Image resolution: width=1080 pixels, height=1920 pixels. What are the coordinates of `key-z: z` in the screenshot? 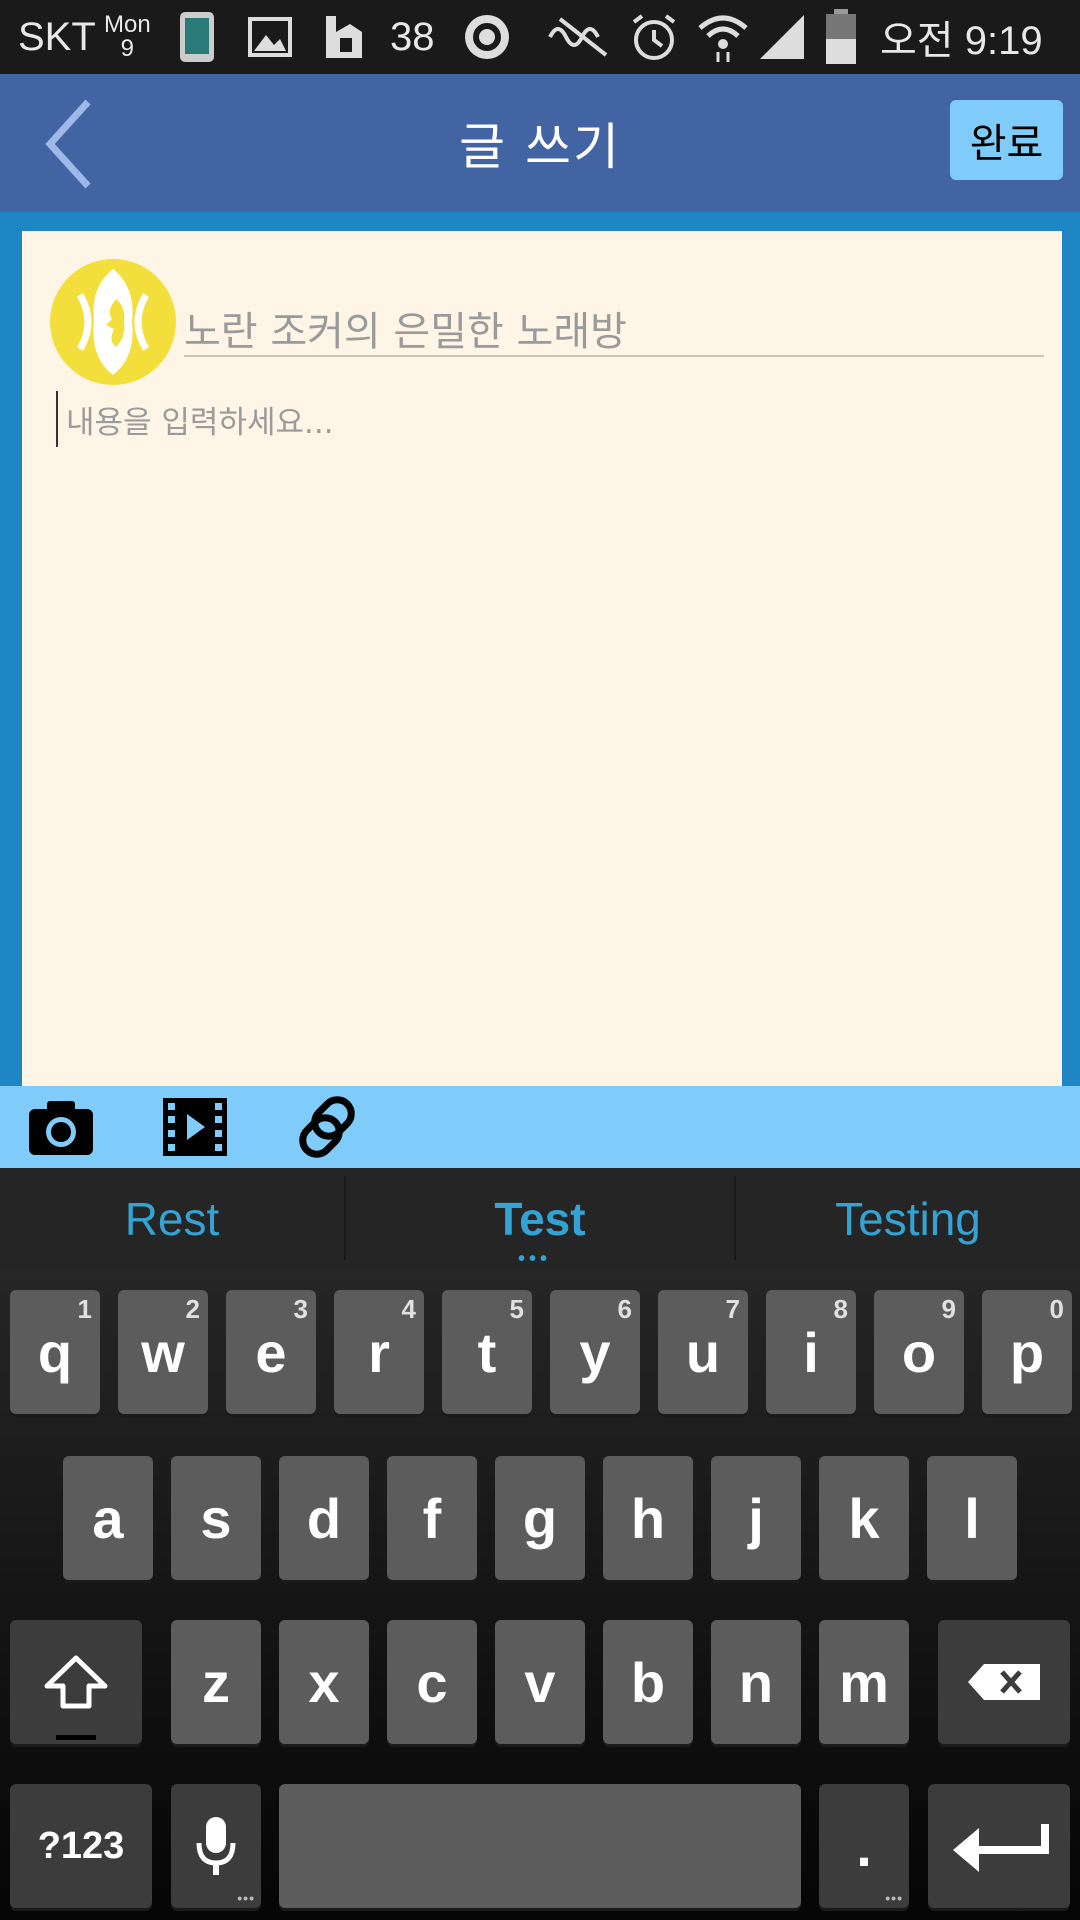 It's located at (216, 1682).